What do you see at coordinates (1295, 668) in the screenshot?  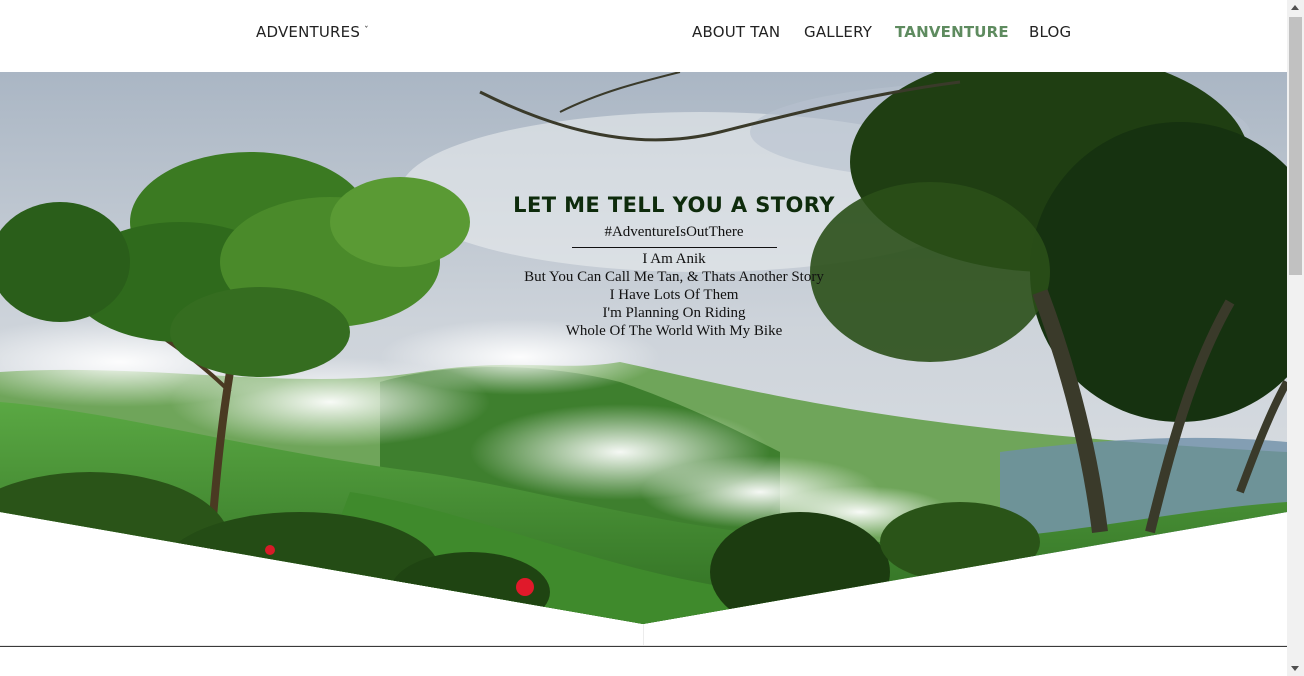 I see `scroll-down-arrow-icon` at bounding box center [1295, 668].